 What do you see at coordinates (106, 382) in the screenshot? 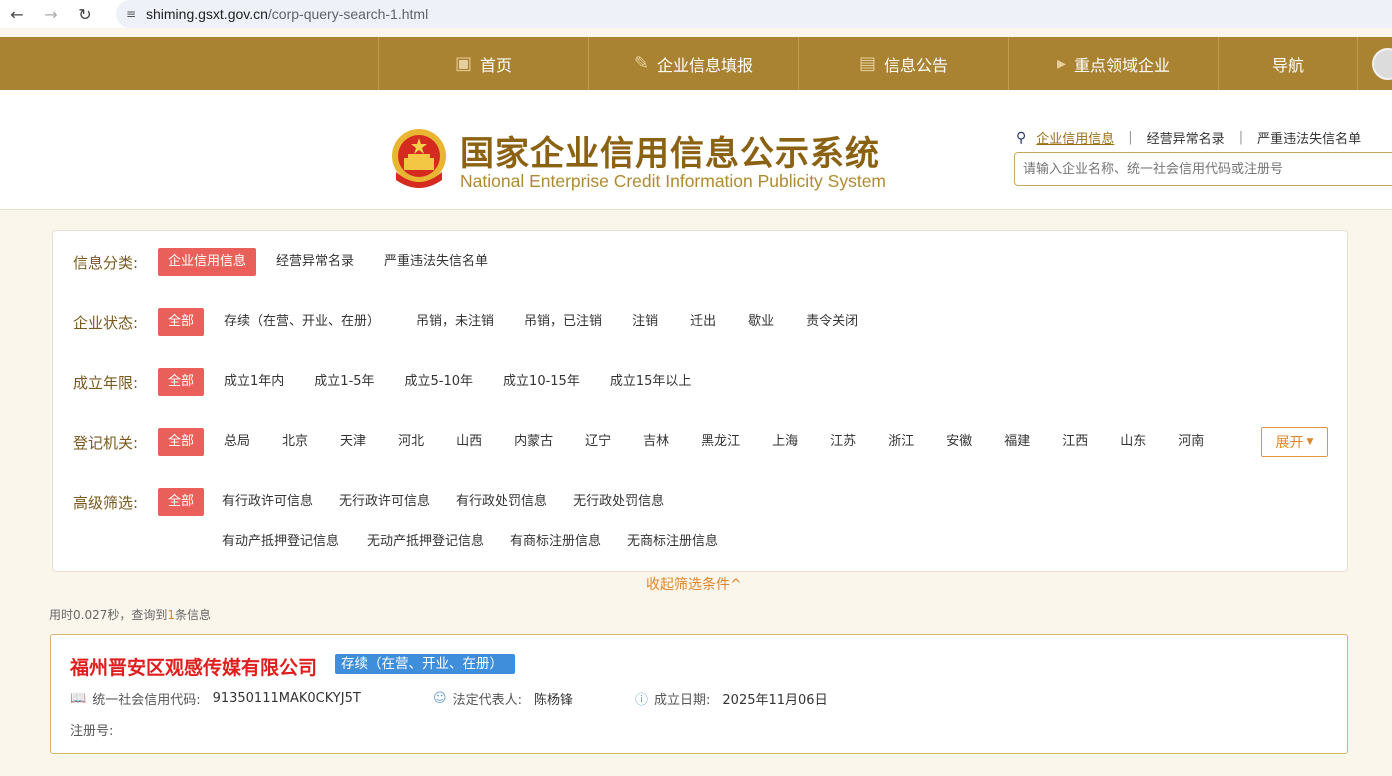
I see `filter-label: 成立年限:` at bounding box center [106, 382].